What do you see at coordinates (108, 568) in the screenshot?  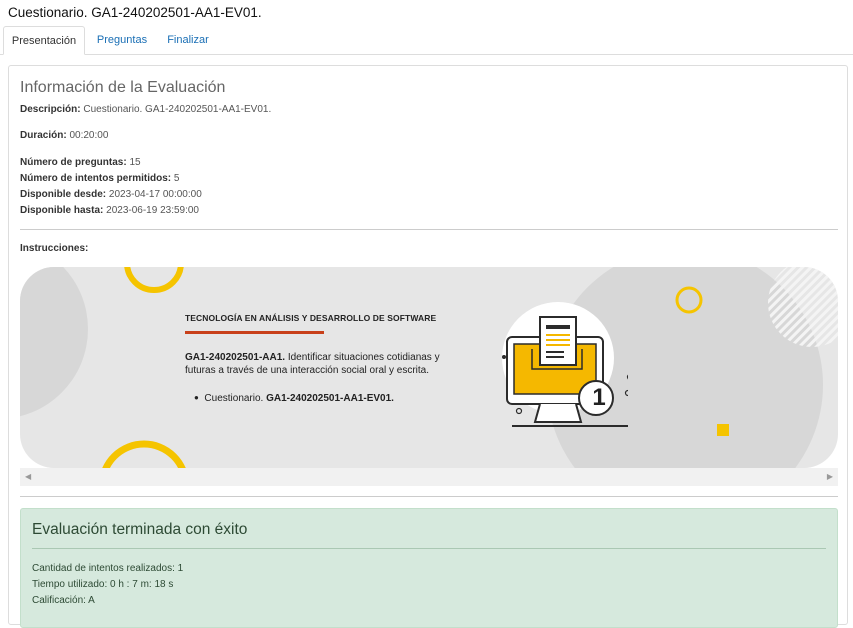 I see `intentos-realizados: Cantidad de intentos realizados: 1` at bounding box center [108, 568].